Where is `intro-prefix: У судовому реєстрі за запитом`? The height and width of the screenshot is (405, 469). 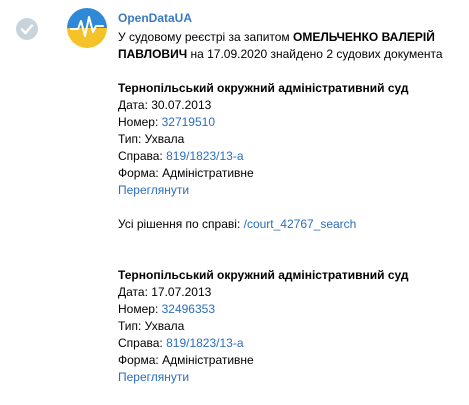 intro-prefix: У судовому реєстрі за запитом is located at coordinates (206, 37).